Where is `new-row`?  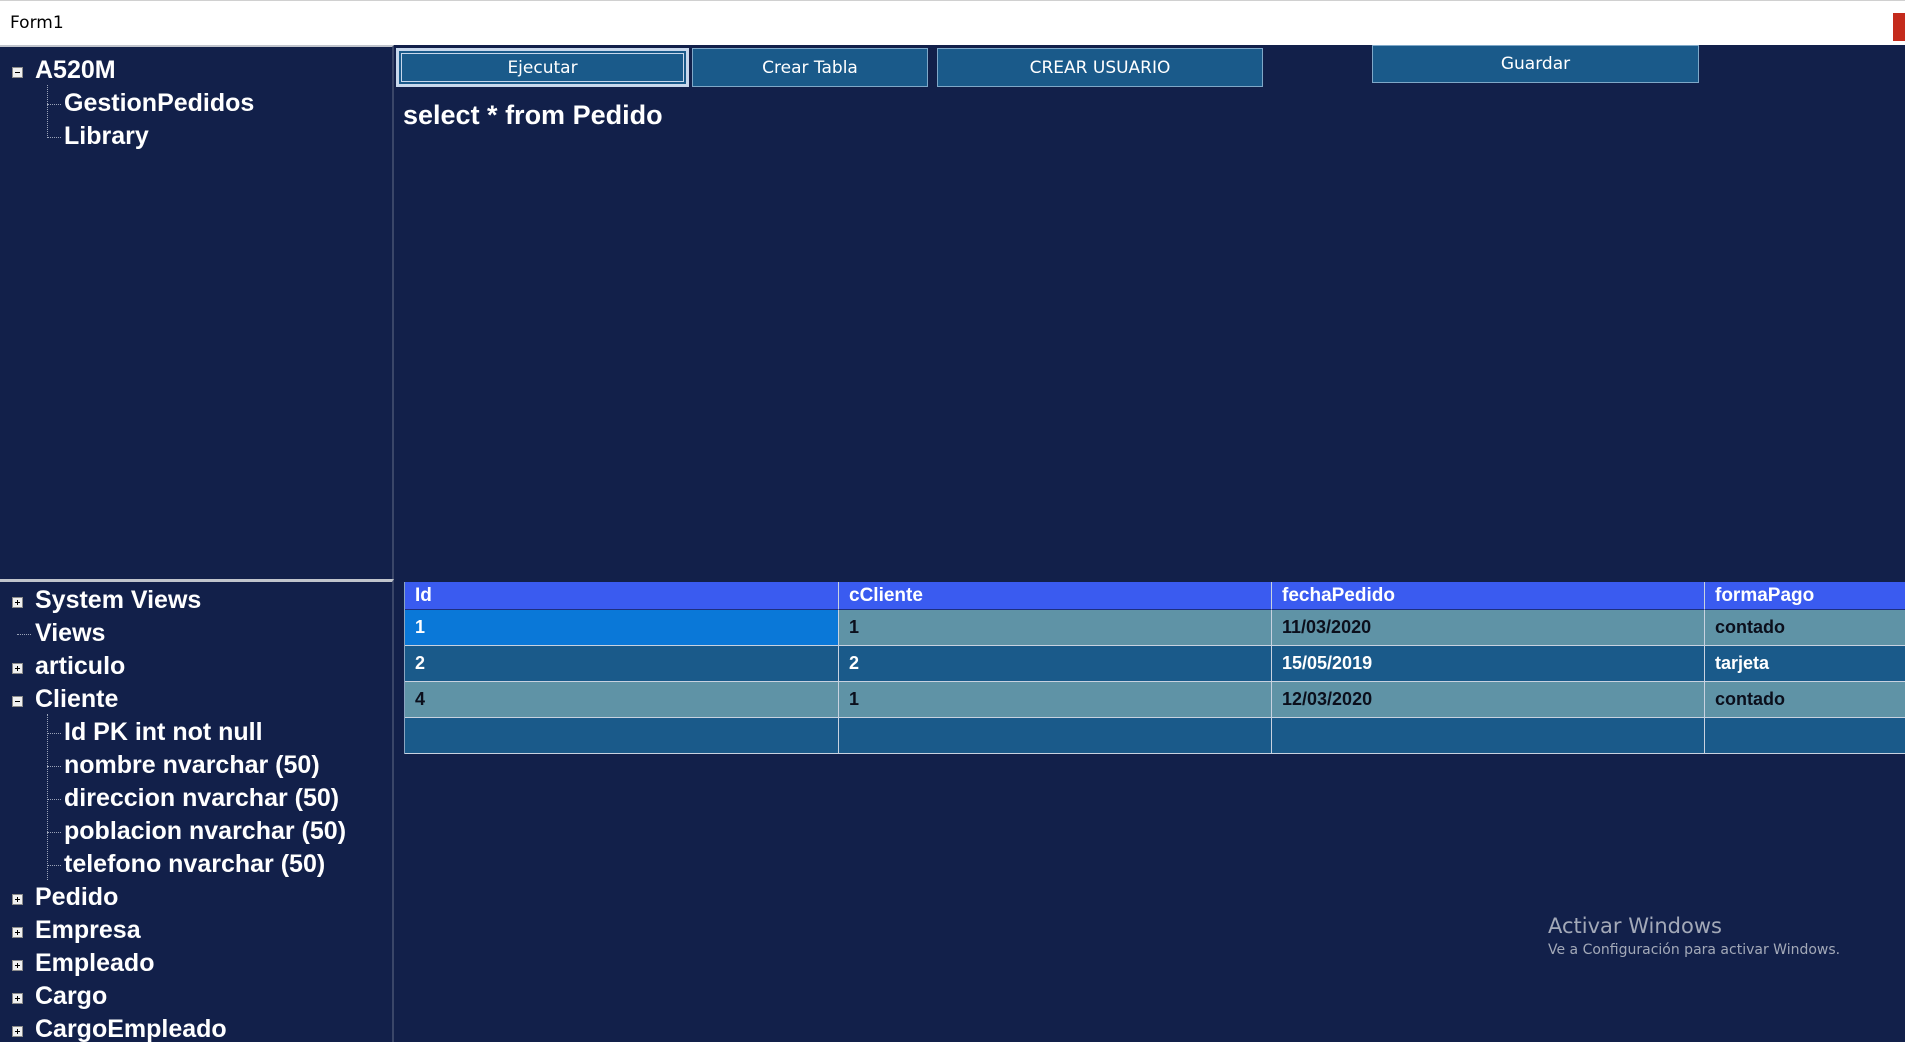
new-row is located at coordinates (1155, 736).